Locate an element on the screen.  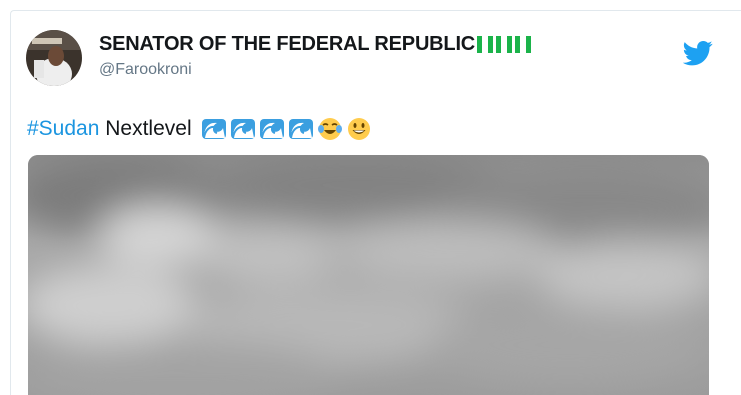
tweet-emojis is located at coordinates (286, 129).